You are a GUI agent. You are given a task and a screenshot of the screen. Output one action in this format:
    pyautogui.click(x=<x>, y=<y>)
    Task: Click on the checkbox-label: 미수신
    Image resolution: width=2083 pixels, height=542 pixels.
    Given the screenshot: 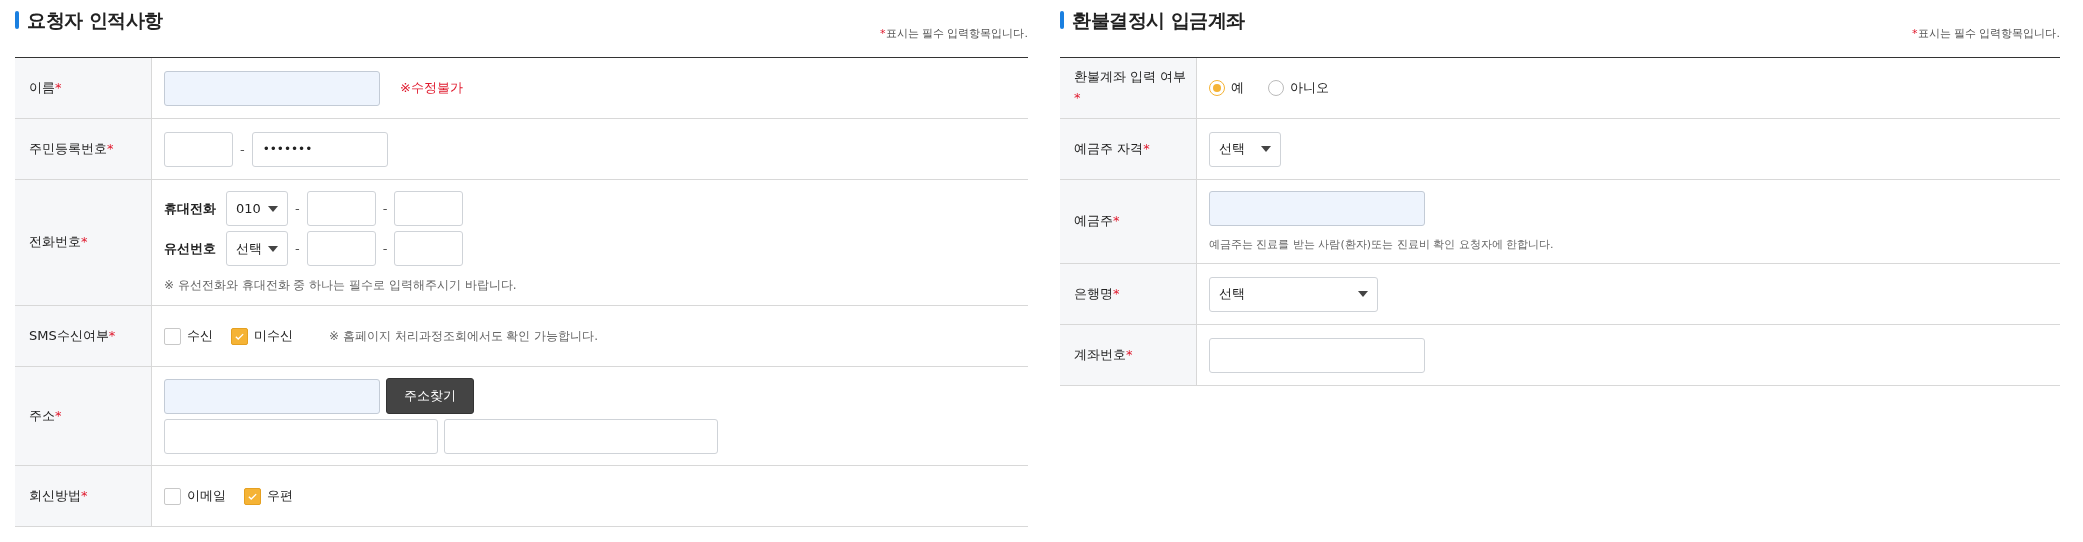 What is the action you would take?
    pyautogui.click(x=273, y=336)
    